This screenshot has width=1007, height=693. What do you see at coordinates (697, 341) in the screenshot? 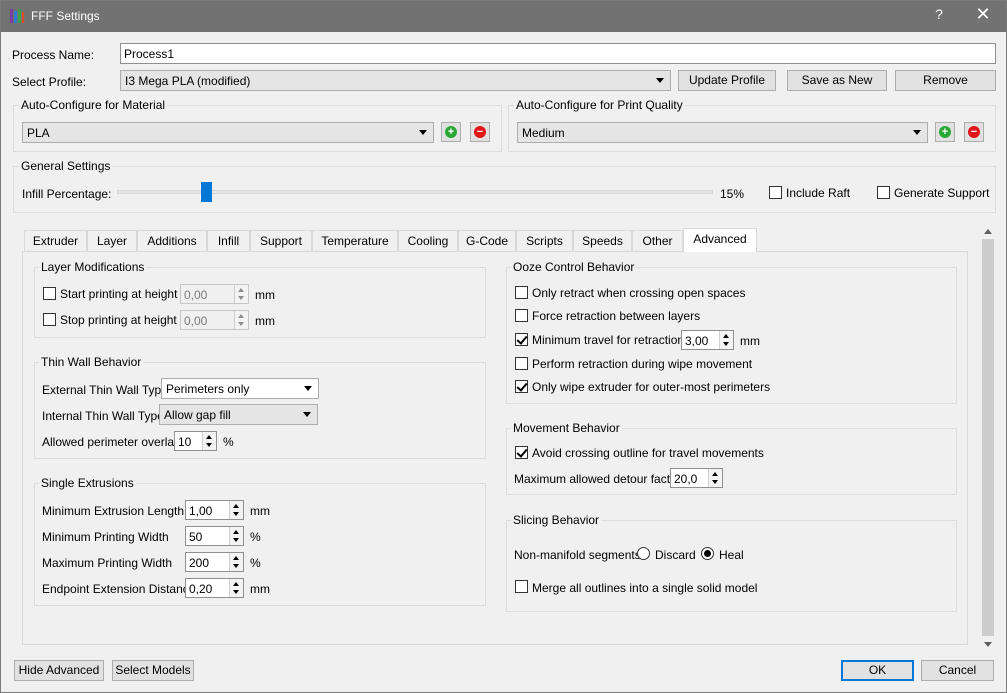
I see `min-travel-value: 3,00` at bounding box center [697, 341].